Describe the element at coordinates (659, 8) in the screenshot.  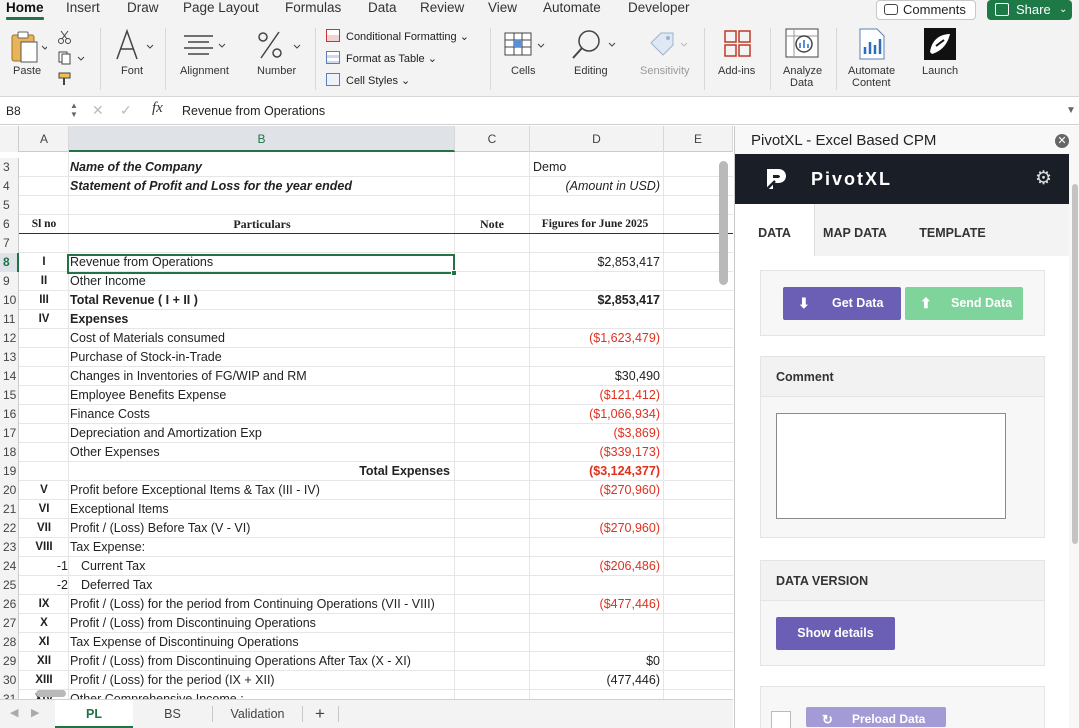
I see `tab-developer: Developer` at that location.